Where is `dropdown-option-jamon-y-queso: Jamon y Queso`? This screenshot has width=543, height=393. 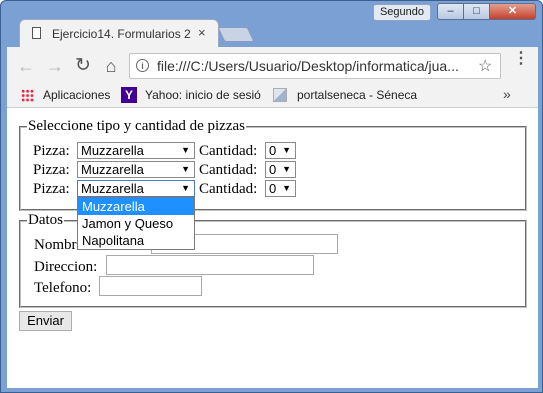
dropdown-option-jamon-y-queso: Jamon y Queso is located at coordinates (136, 223).